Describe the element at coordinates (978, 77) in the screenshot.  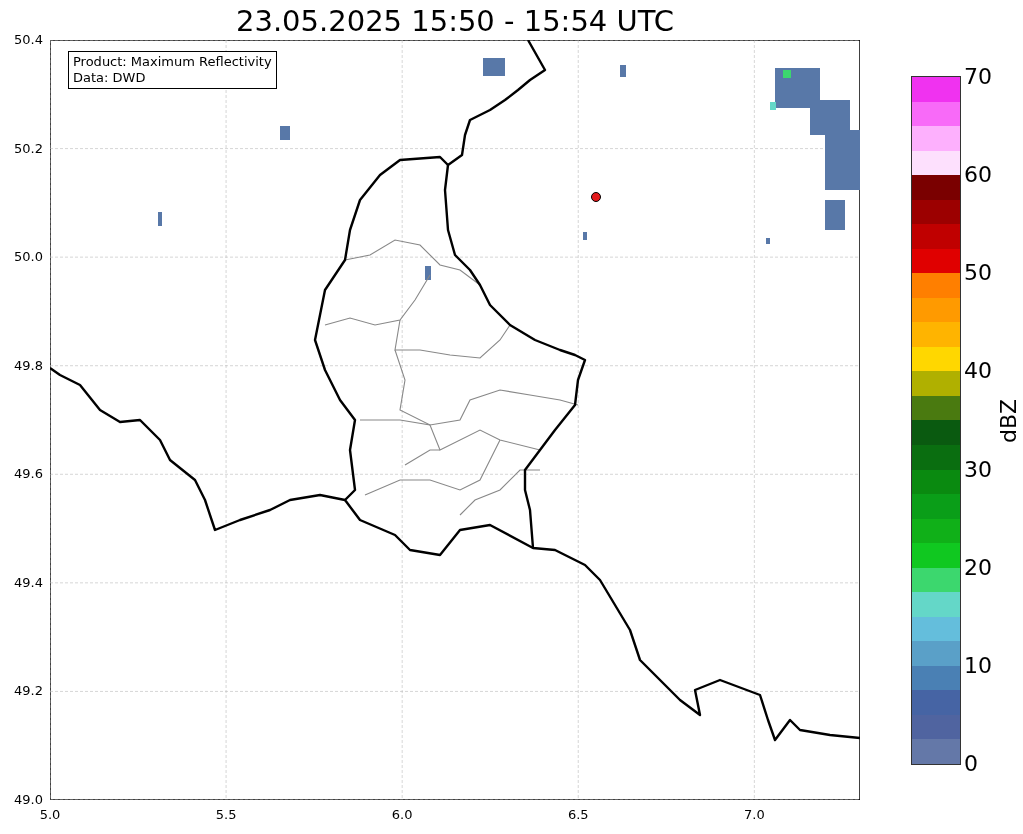
I see `colorbar-tick-label: 70` at that location.